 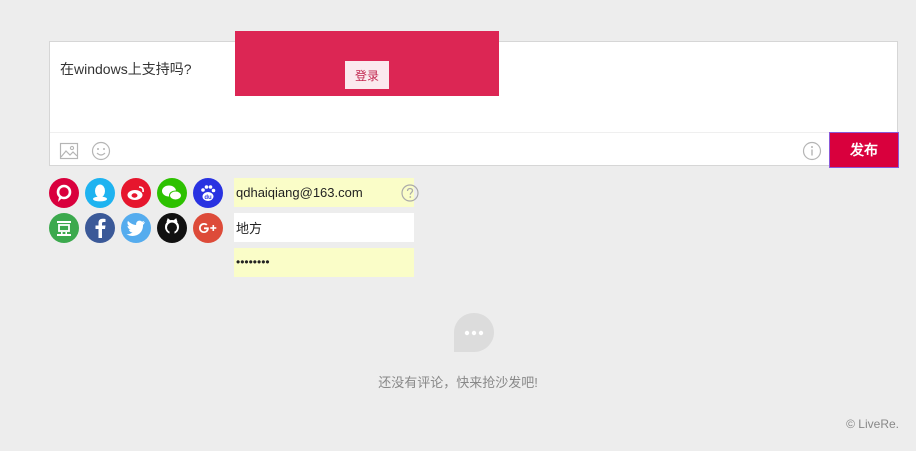 What do you see at coordinates (100, 228) in the screenshot?
I see `facebook-login-icon` at bounding box center [100, 228].